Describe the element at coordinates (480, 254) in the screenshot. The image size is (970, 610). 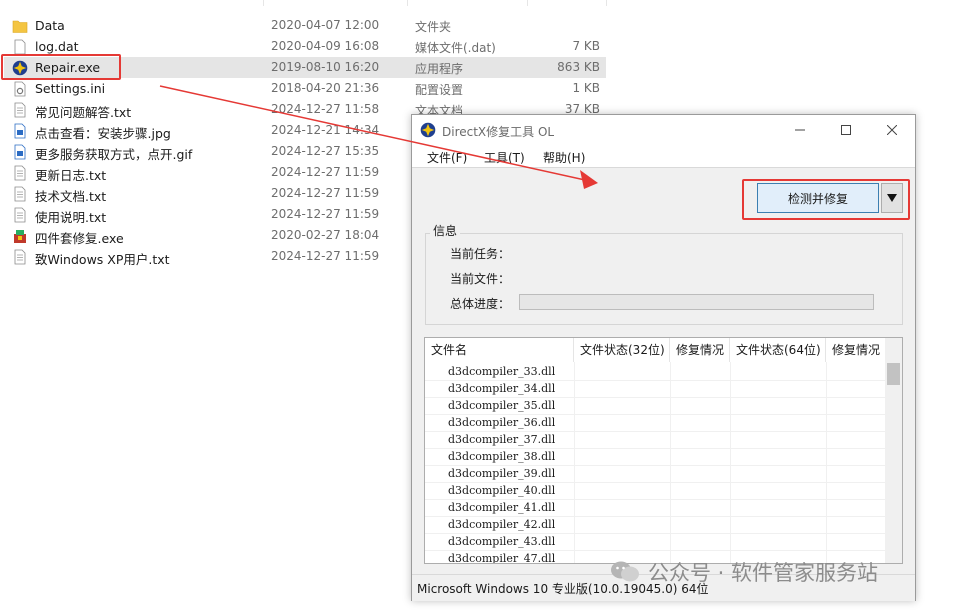
I see `current-task-label: 当前任务：` at that location.